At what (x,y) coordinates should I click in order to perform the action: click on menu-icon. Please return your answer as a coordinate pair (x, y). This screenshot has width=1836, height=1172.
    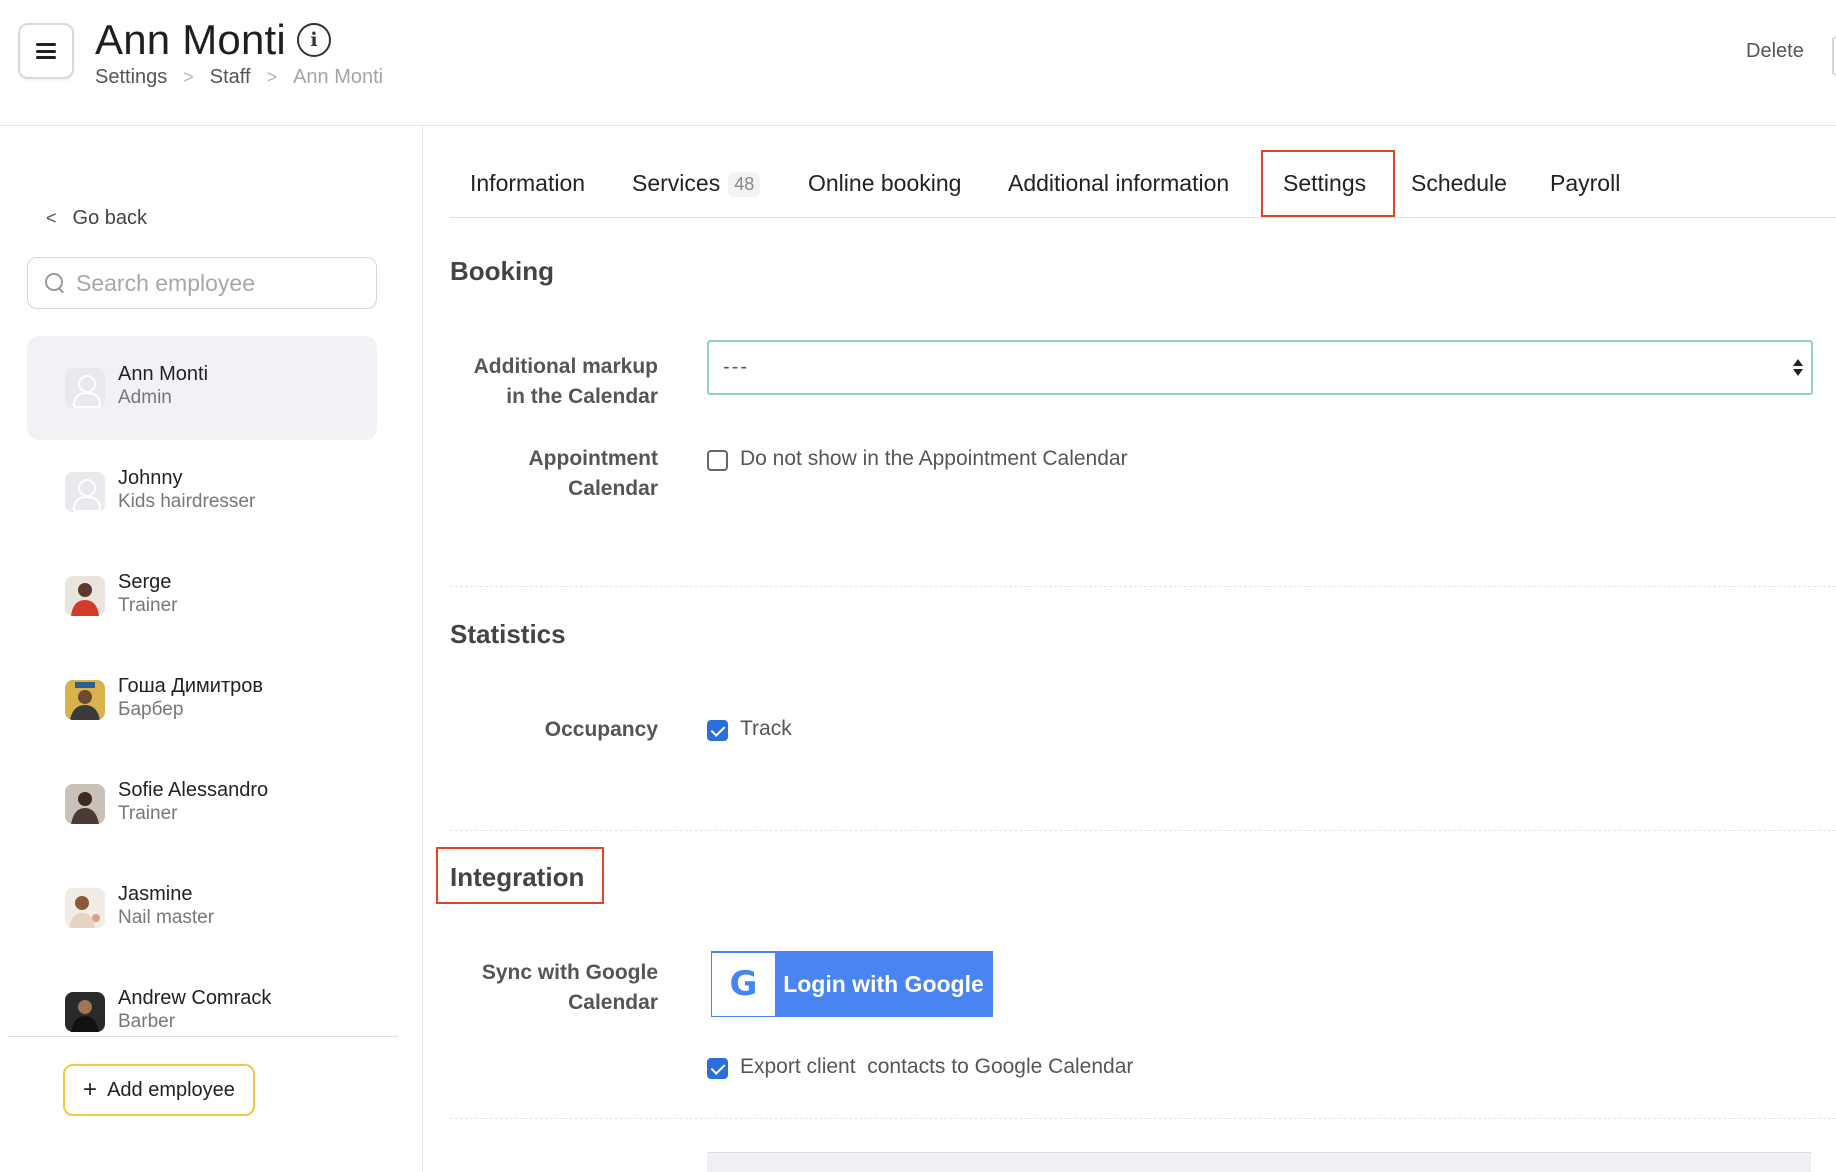
    Looking at the image, I should click on (46, 51).